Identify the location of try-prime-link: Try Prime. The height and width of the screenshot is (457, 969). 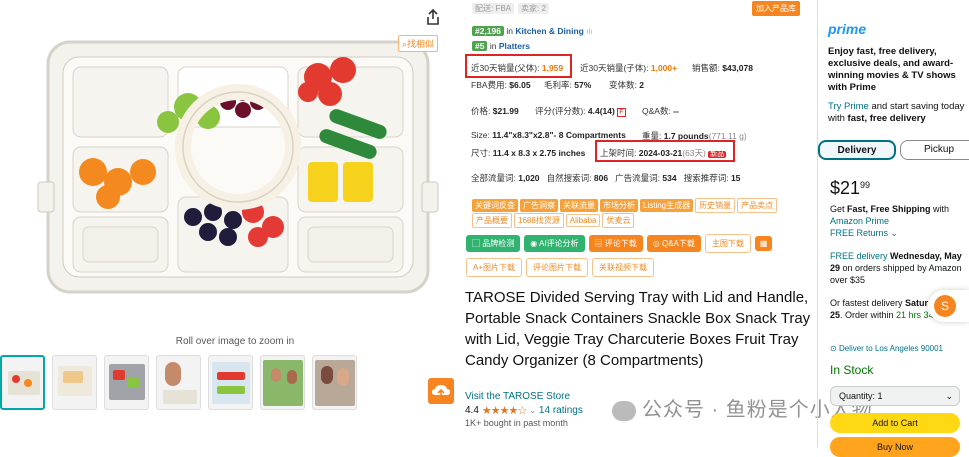
(848, 106).